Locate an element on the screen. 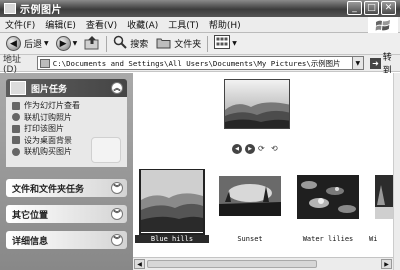  picture-tasks-icon is located at coordinates (18, 88).